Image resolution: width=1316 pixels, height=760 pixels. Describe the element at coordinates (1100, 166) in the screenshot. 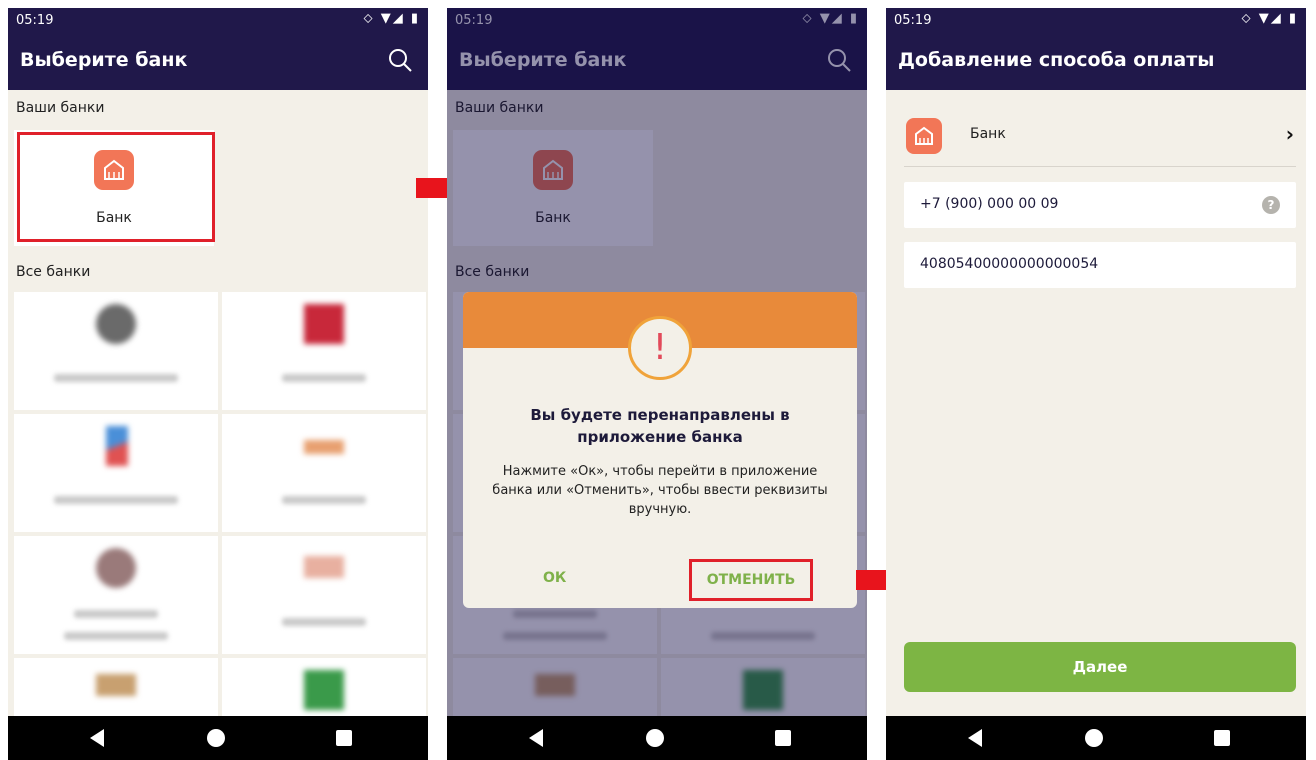

I see `divider` at that location.